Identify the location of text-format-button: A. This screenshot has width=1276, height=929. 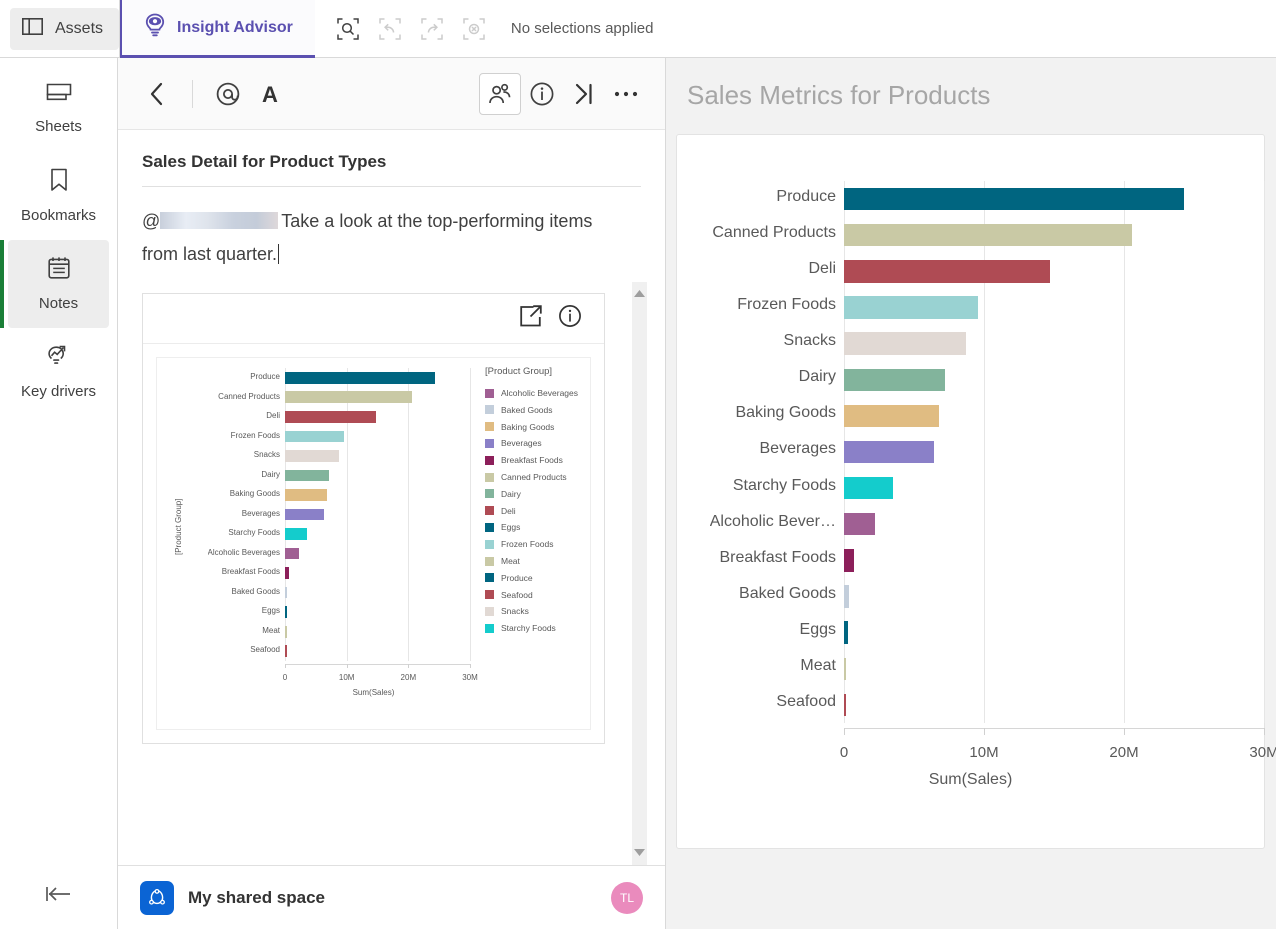
(270, 94).